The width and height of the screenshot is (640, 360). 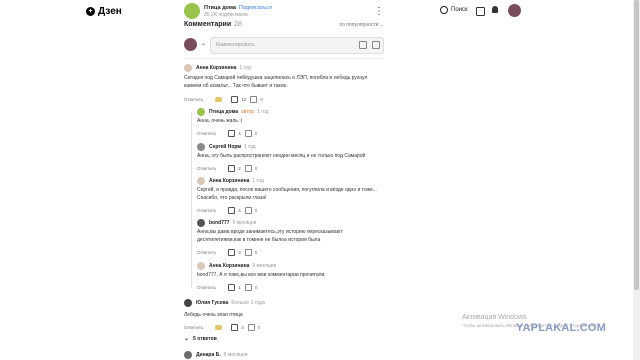 What do you see at coordinates (208, 24) in the screenshot?
I see `comments-title: Комментарии` at bounding box center [208, 24].